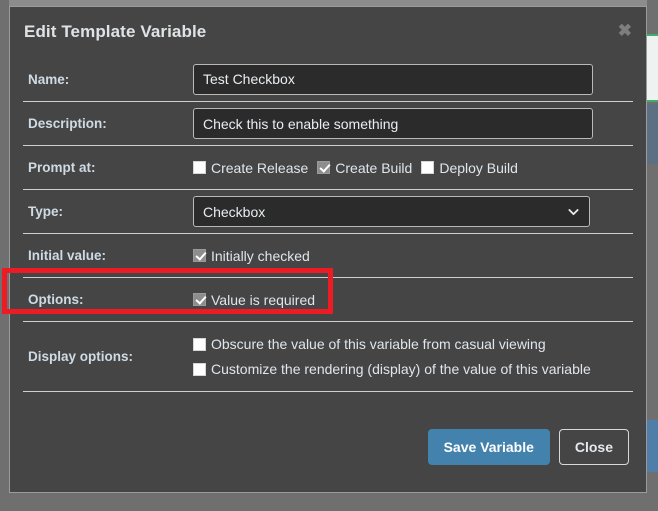 The image size is (658, 511). Describe the element at coordinates (4, 255) in the screenshot. I see `backdrop-strip-left` at that location.